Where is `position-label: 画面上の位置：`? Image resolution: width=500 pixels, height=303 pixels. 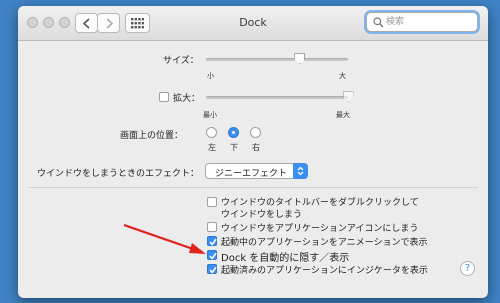
position-label: 画面上の位置： is located at coordinates (152, 136).